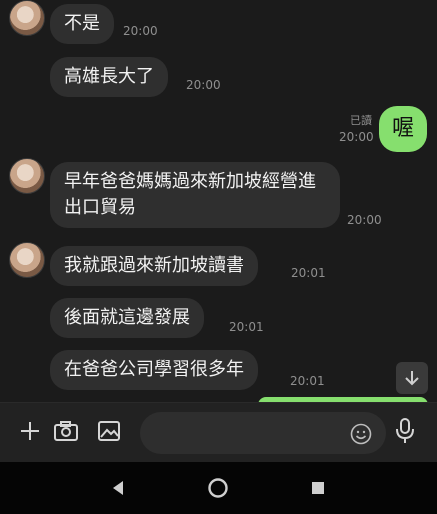 The height and width of the screenshot is (514, 437). I want to click on message-text: 喔, so click(402, 128).